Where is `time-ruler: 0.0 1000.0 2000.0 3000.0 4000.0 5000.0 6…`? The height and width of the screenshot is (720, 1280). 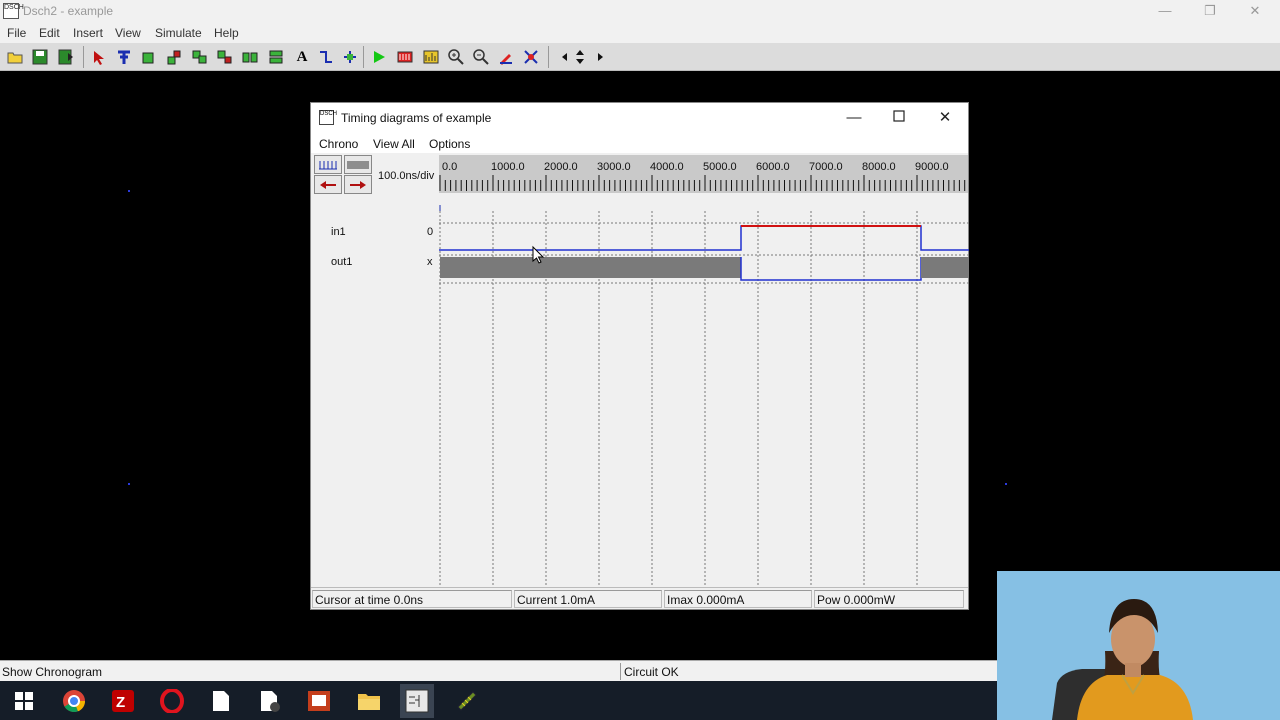 time-ruler: 0.0 1000.0 2000.0 3000.0 4000.0 5000.0 6… is located at coordinates (703, 174).